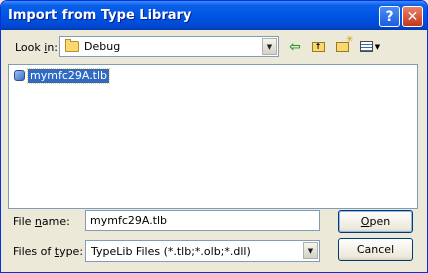 The width and height of the screenshot is (428, 273). What do you see at coordinates (41, 221) in the screenshot?
I see `file-name-label: File name:` at bounding box center [41, 221].